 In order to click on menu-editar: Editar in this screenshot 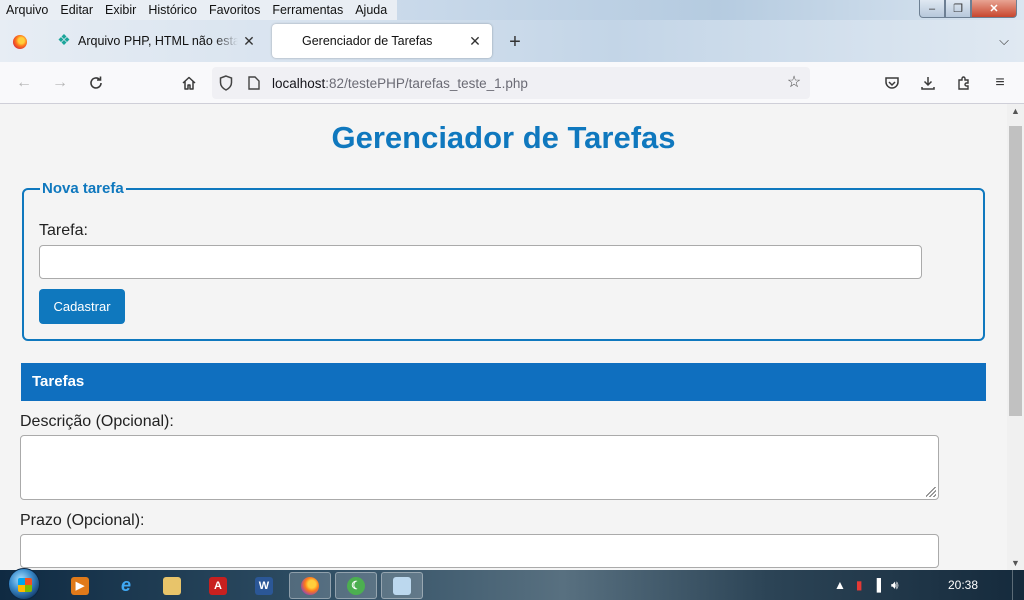, I will do `click(76, 10)`.